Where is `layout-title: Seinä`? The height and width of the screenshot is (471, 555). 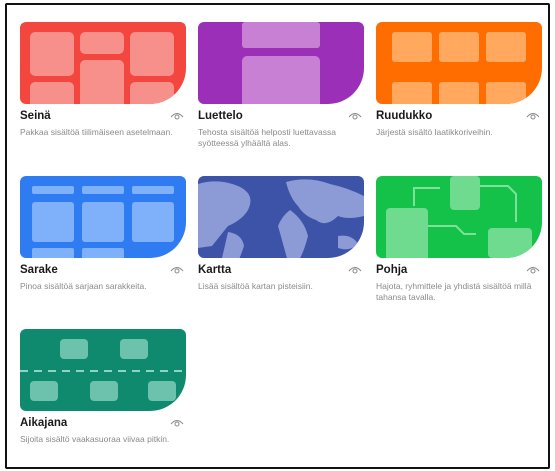 layout-title: Seinä is located at coordinates (35, 116).